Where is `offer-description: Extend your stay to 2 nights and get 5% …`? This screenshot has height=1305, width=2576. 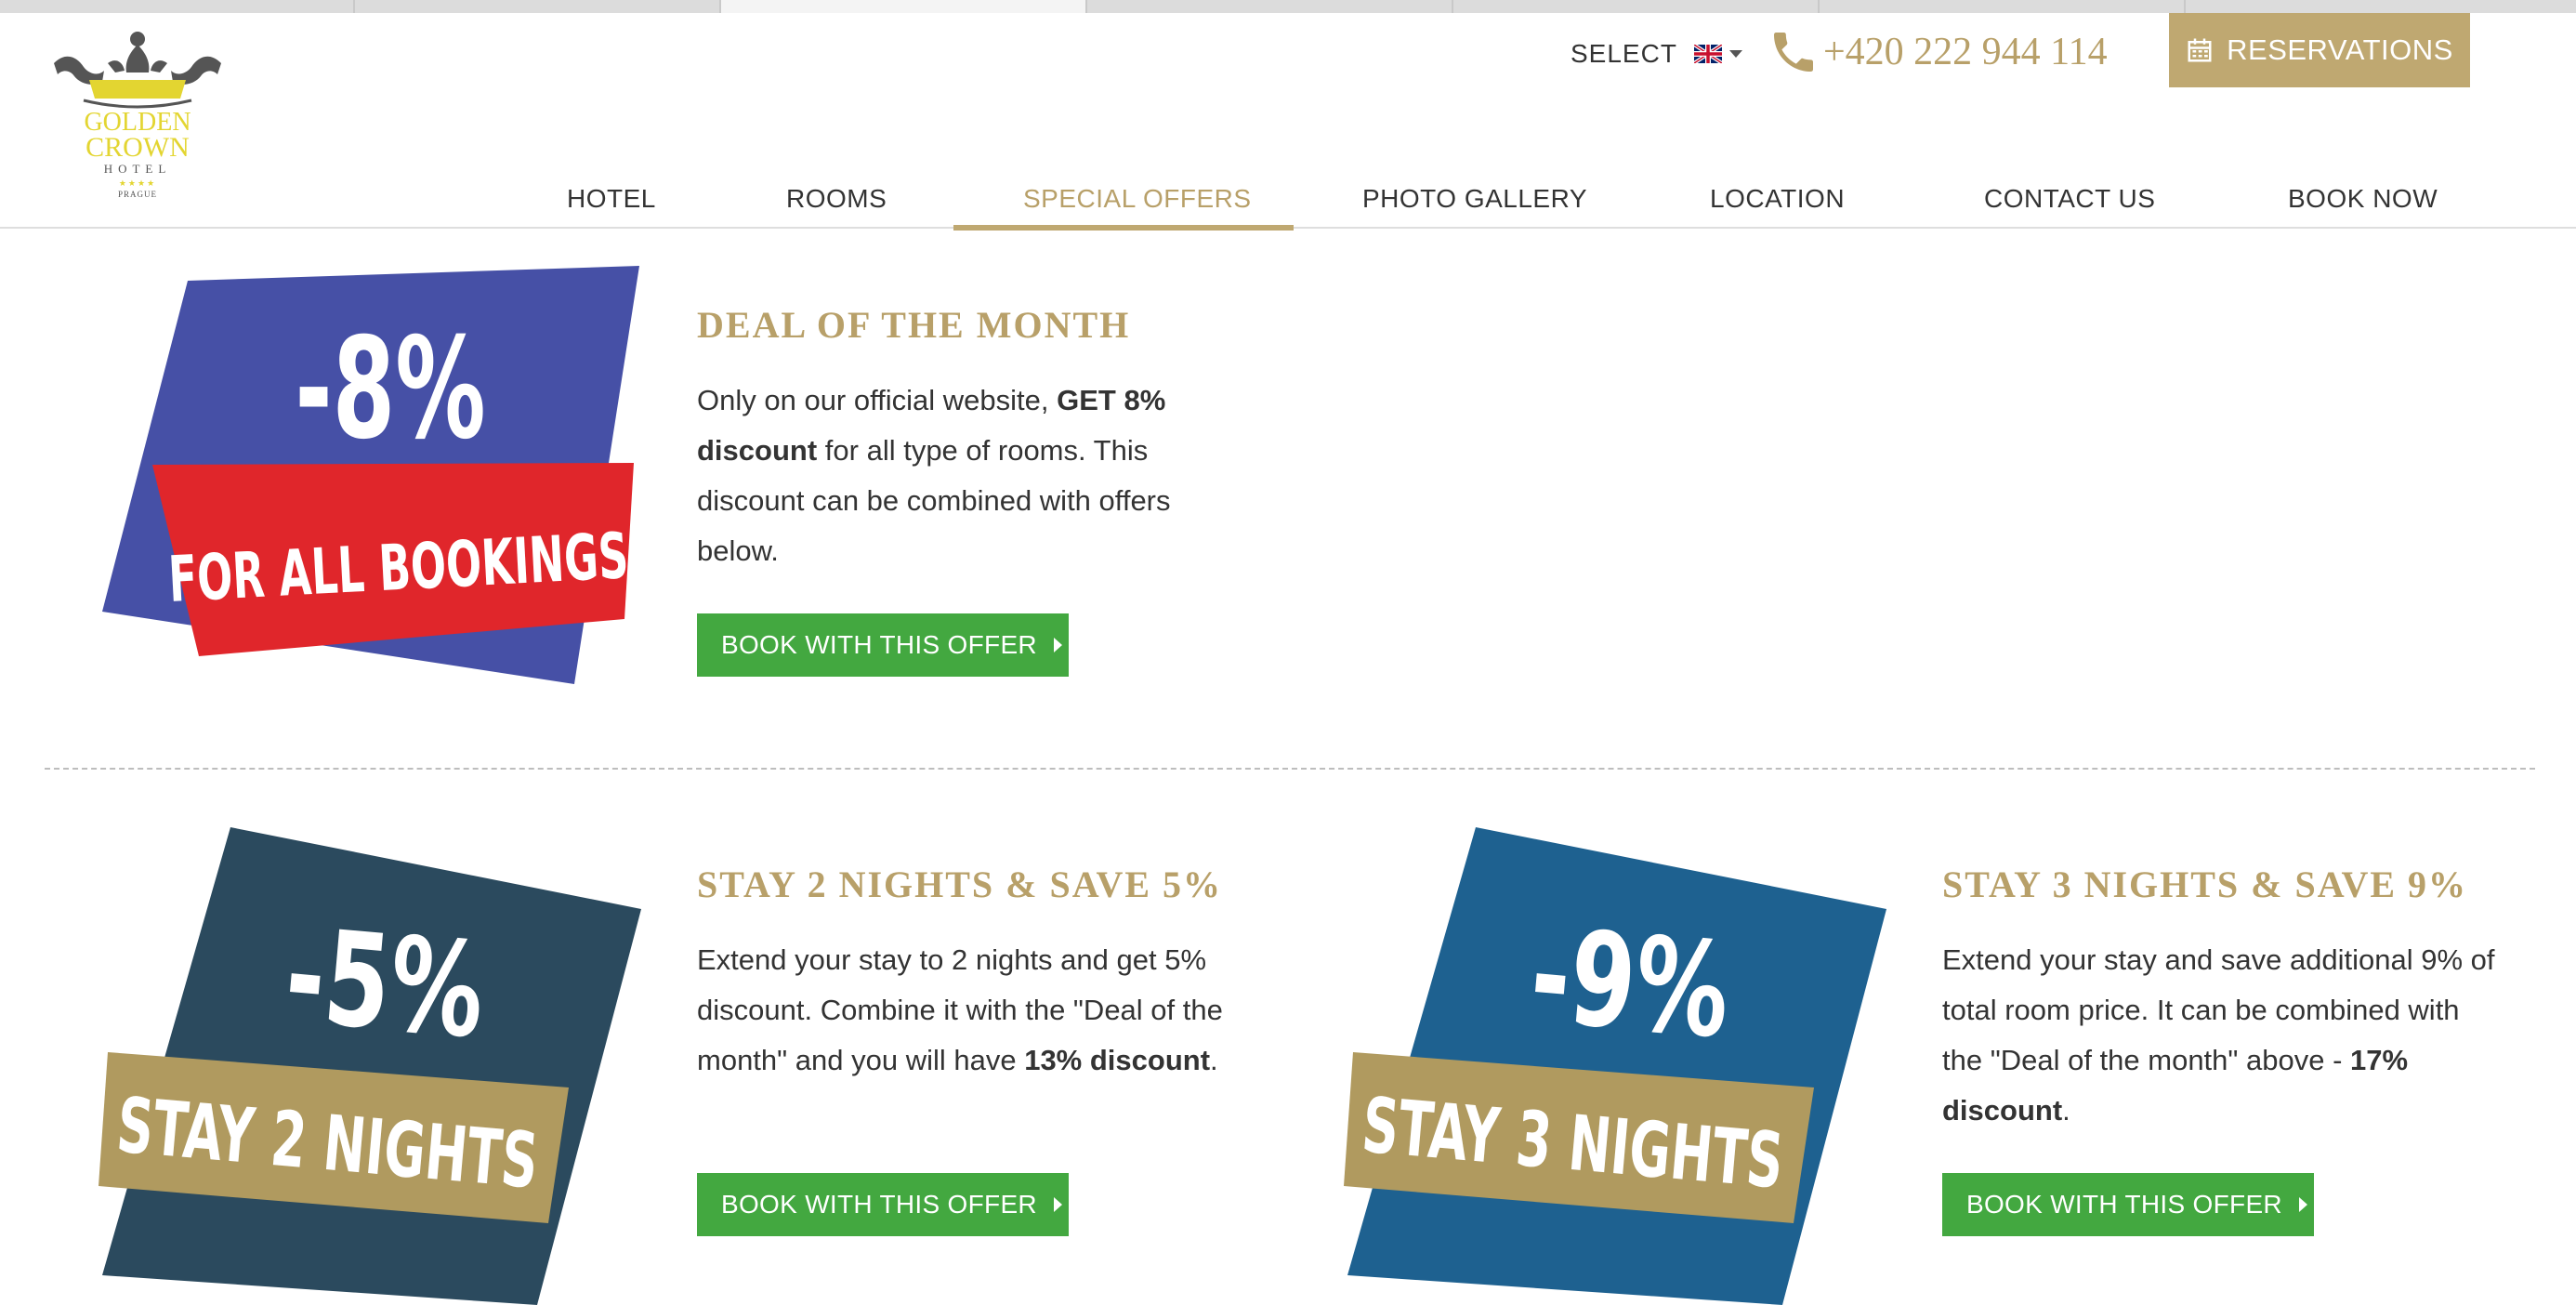
offer-description: Extend your stay to 2 nights and get 5% … is located at coordinates (960, 1009).